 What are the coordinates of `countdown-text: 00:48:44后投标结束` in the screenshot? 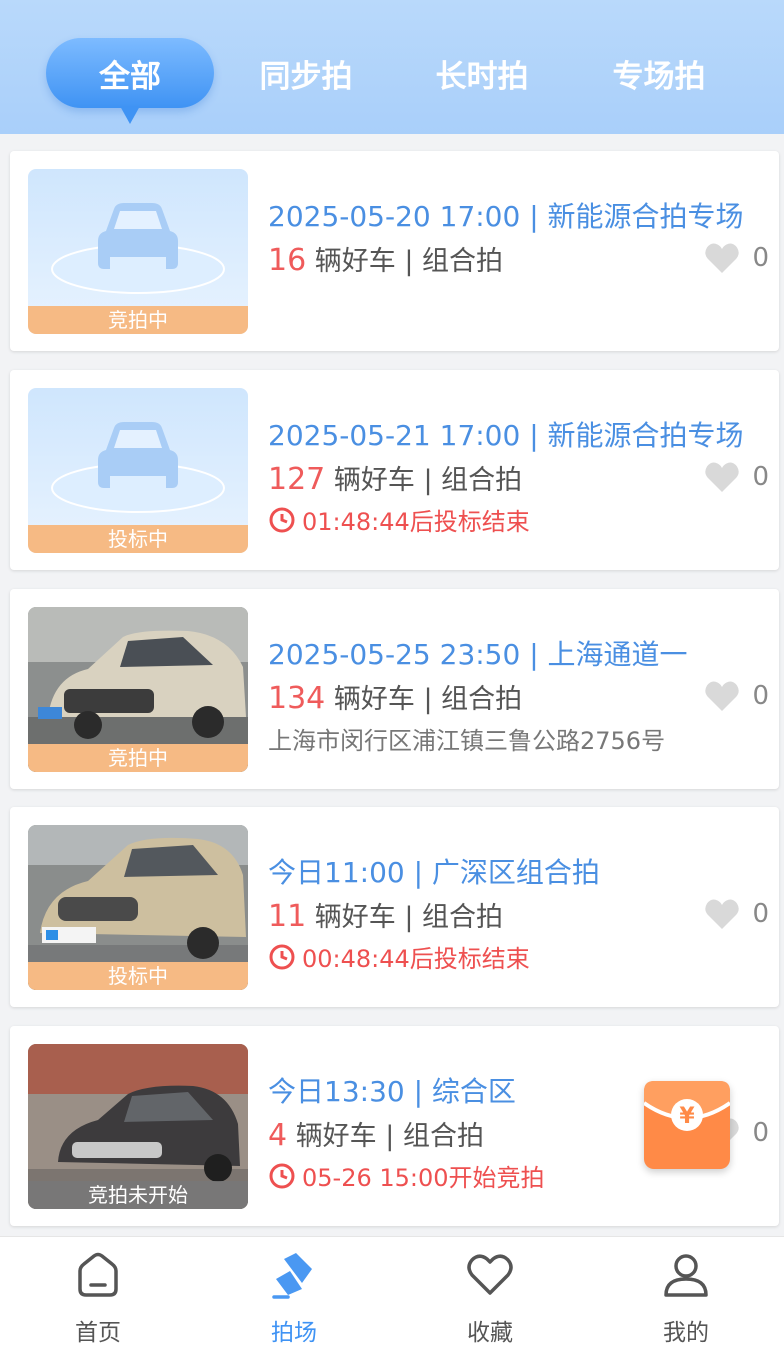 It's located at (416, 959).